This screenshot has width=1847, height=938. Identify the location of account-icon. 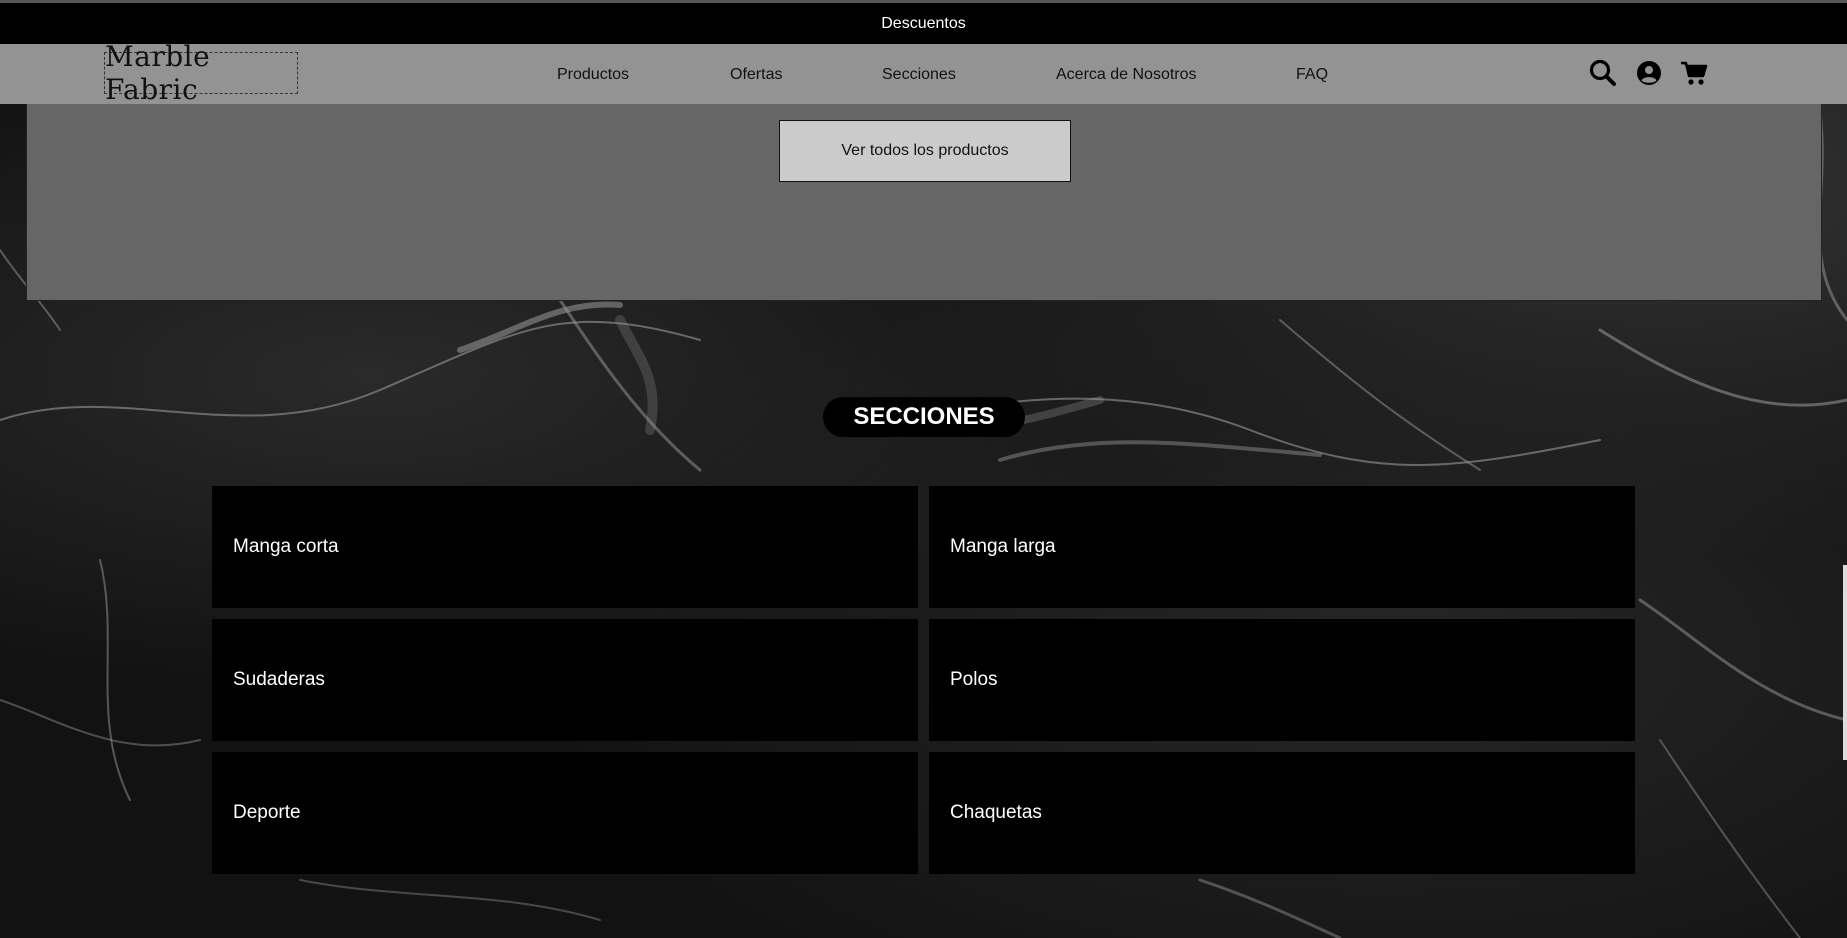
(1649, 73).